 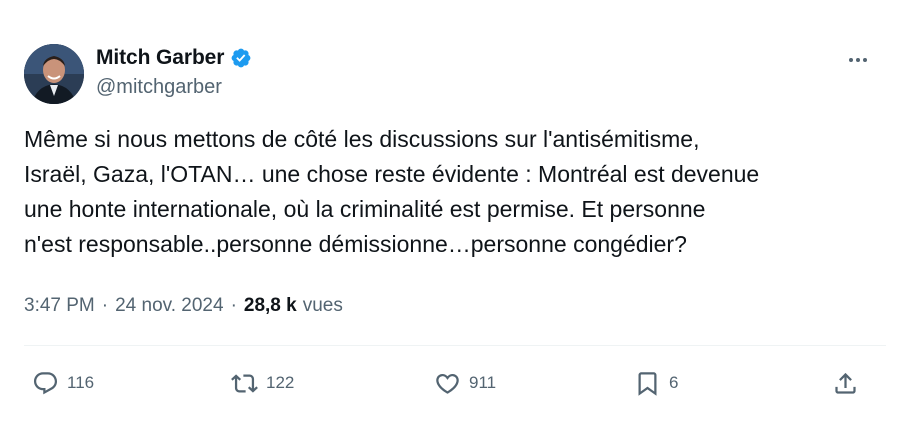 What do you see at coordinates (241, 58) in the screenshot?
I see `verified-badge-icon` at bounding box center [241, 58].